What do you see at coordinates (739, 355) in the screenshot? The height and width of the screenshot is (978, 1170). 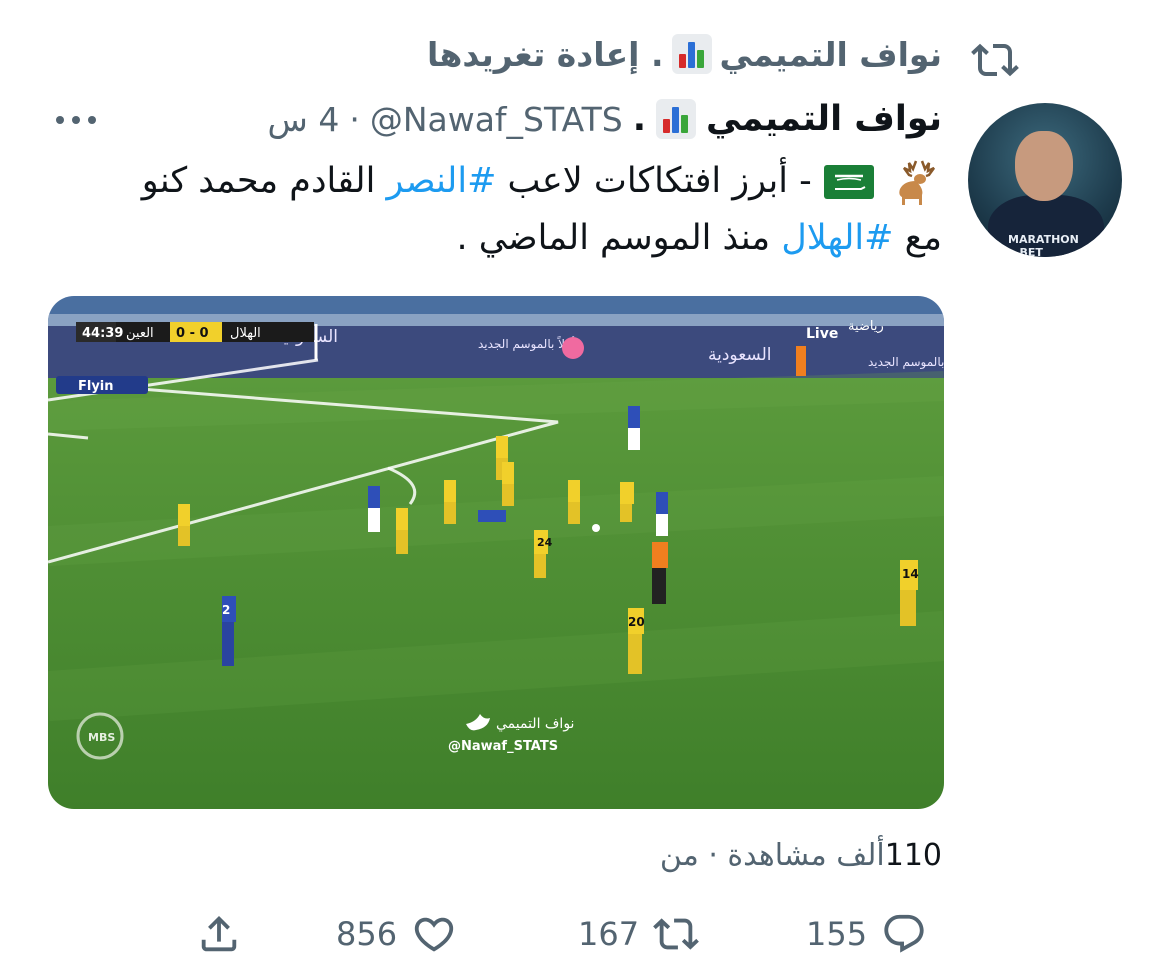 I see `ad-board-text: السعودية` at bounding box center [739, 355].